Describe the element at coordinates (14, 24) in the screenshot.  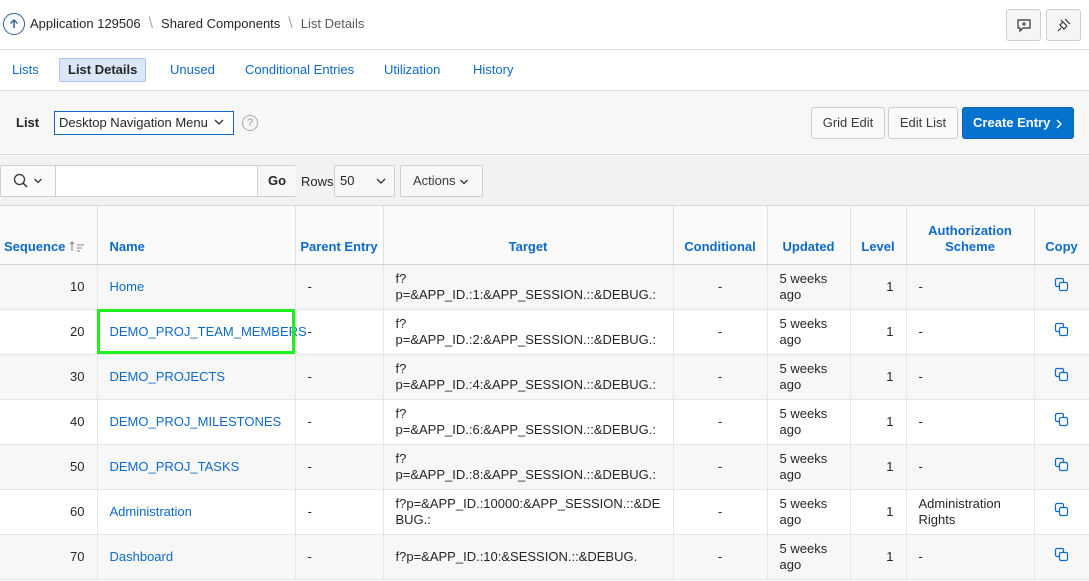
I see `navigate-up-icon` at that location.